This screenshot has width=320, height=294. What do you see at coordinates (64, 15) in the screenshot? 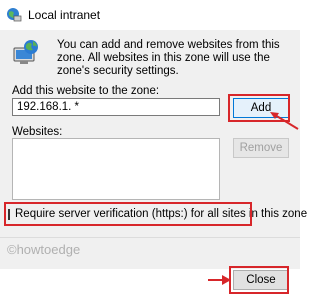
I see `window-title: Local intranet` at bounding box center [64, 15].